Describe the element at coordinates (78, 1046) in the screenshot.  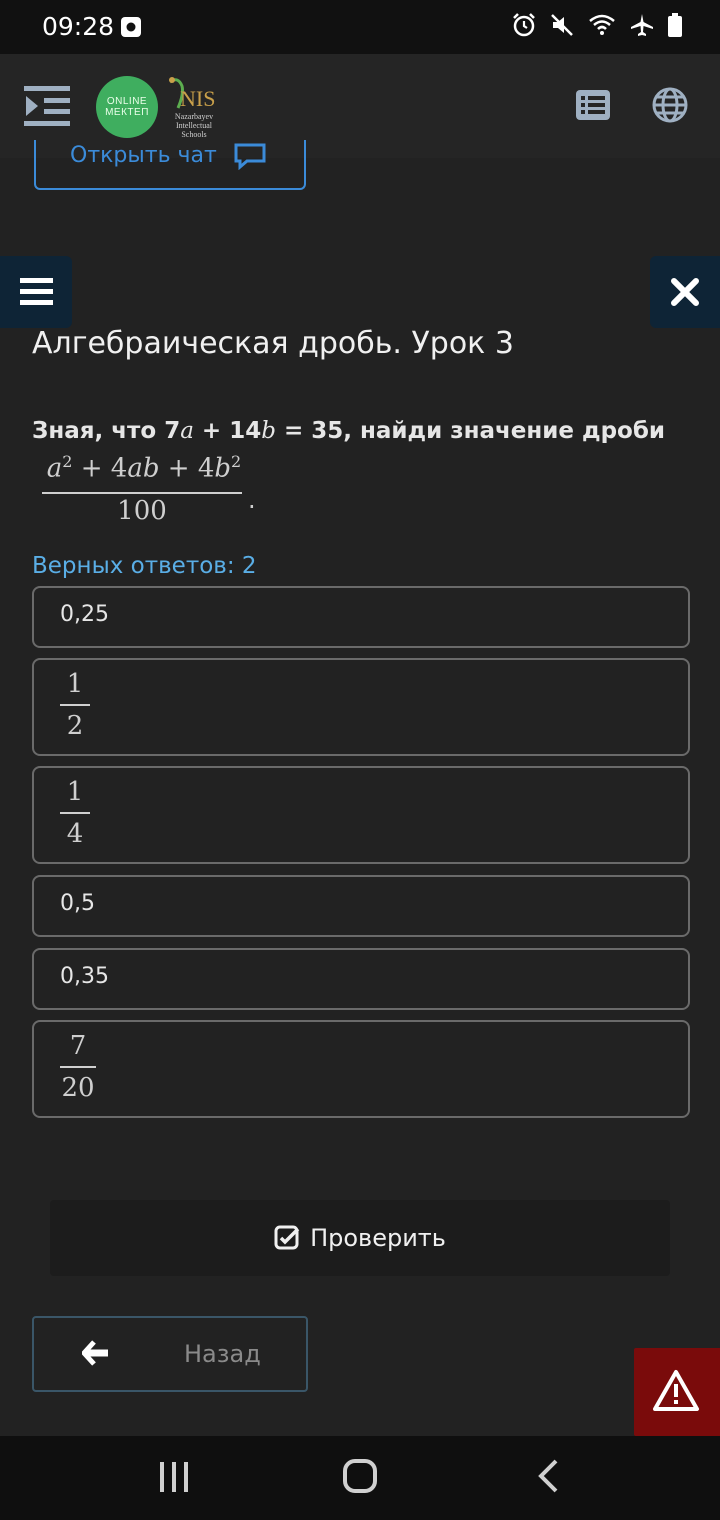
I see `answer-fraction-num: 7` at that location.